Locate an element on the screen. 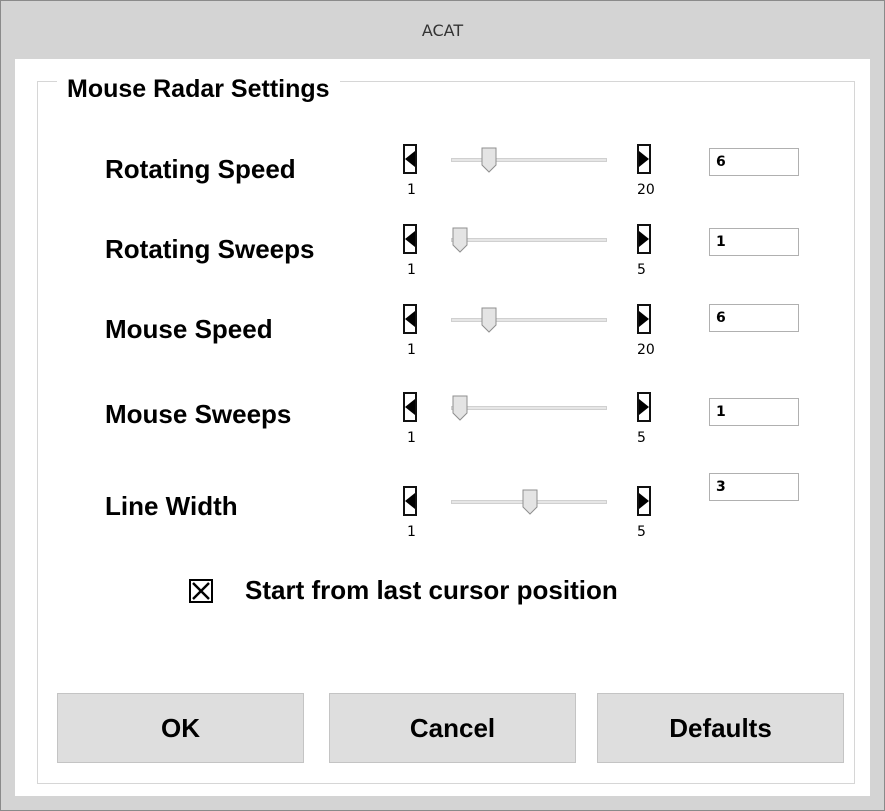 This screenshot has height=811, width=885. setting-label: Rotating Speed is located at coordinates (200, 169).